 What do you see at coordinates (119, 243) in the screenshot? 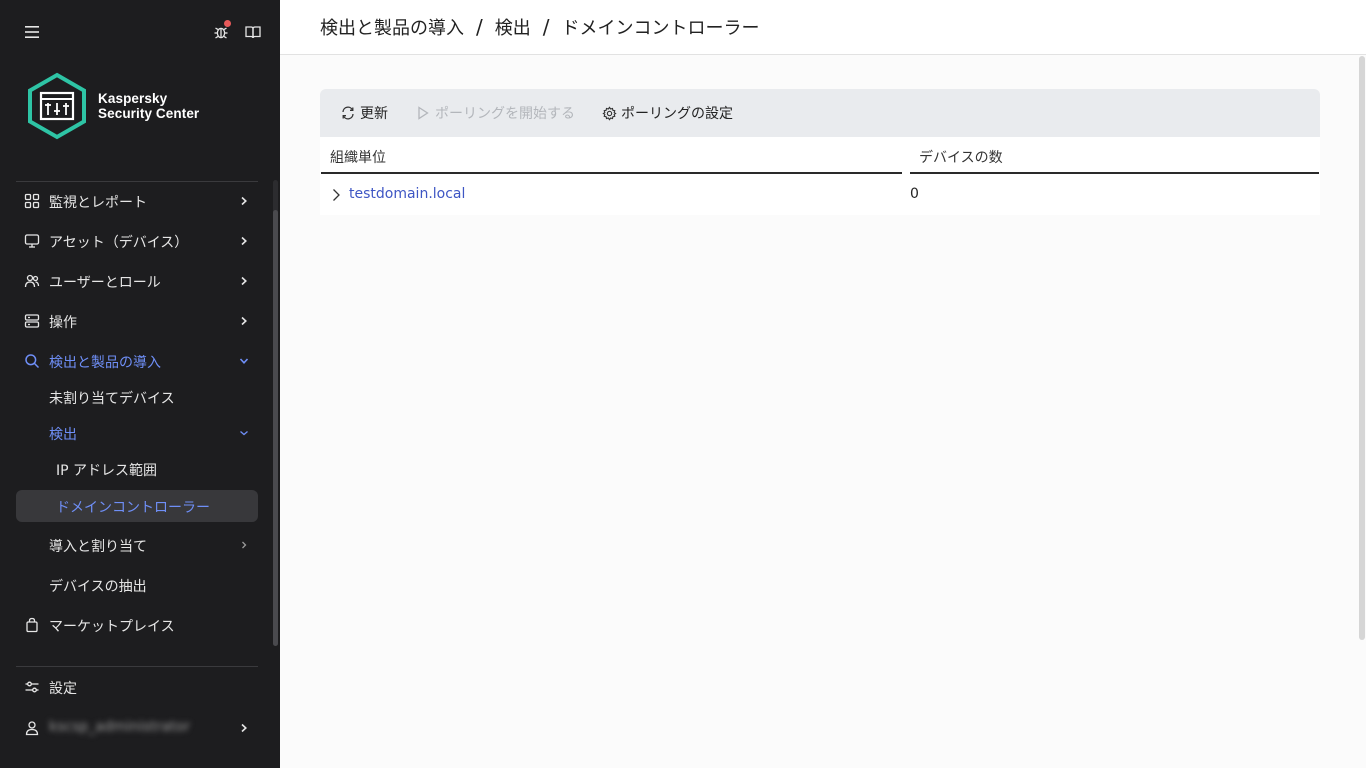
I see `sidebar-item-label: アセット（デバイス）` at bounding box center [119, 243].